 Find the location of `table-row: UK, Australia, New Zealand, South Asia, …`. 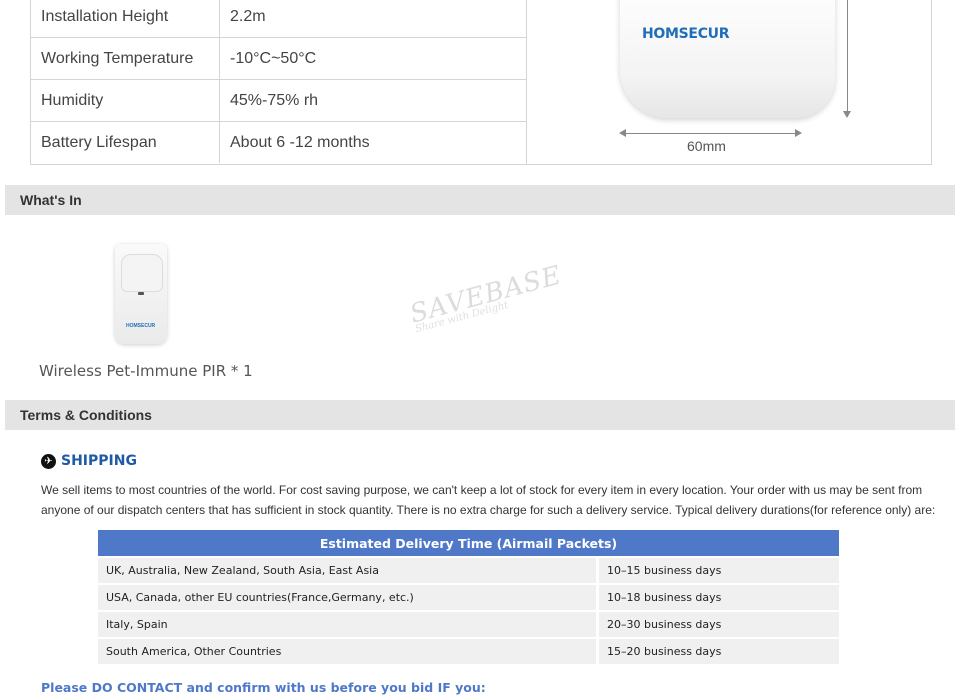

table-row: UK, Australia, New Zealand, South Asia, … is located at coordinates (468, 569).